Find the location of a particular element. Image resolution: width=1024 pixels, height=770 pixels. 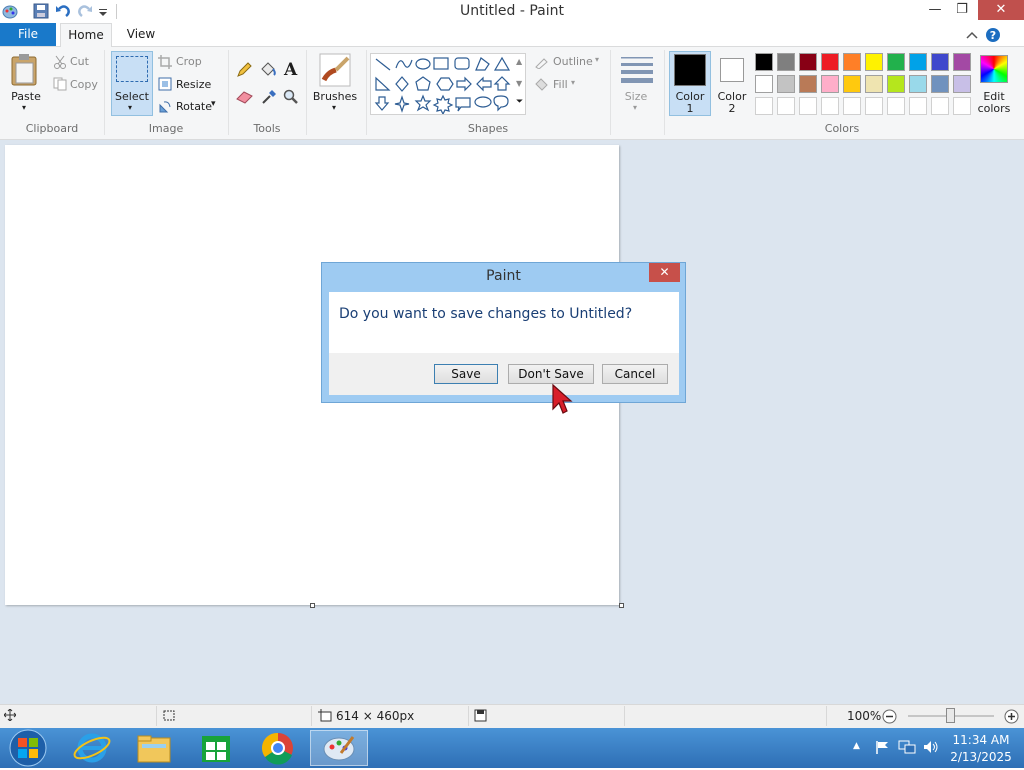

paste-button: Paste is located at coordinates (26, 96).